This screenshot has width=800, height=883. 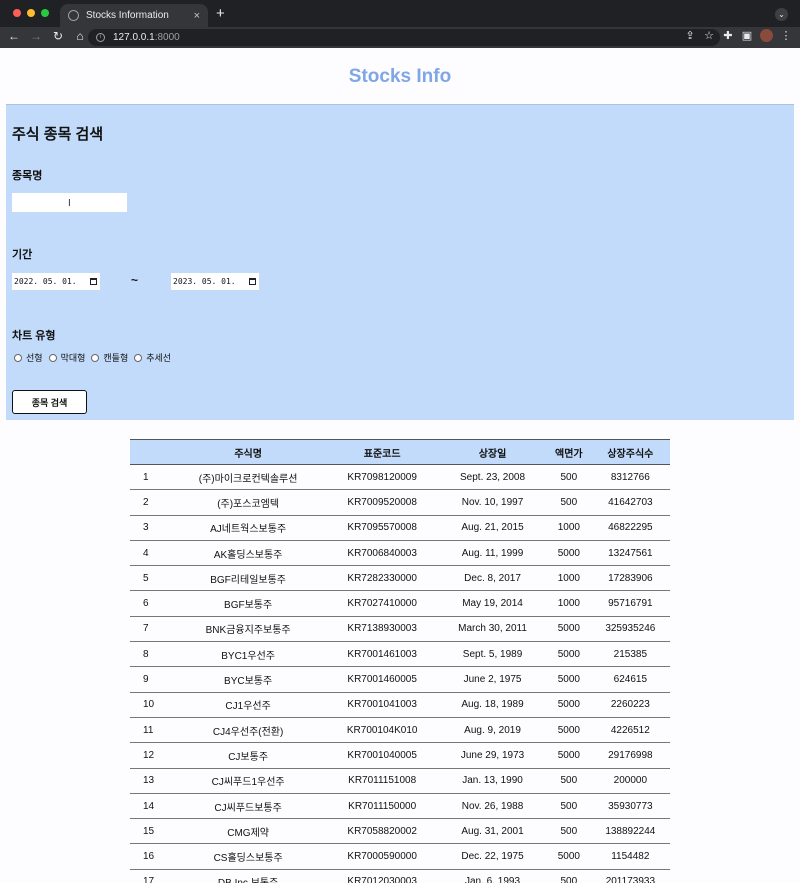 What do you see at coordinates (382, 705) in the screenshot?
I see `cell-code: KR7001041003` at bounding box center [382, 705].